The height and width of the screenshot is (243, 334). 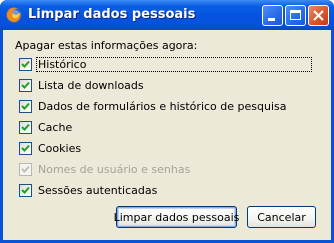 I want to click on clear-data-button: Limpar dados pessoais, so click(x=176, y=217).